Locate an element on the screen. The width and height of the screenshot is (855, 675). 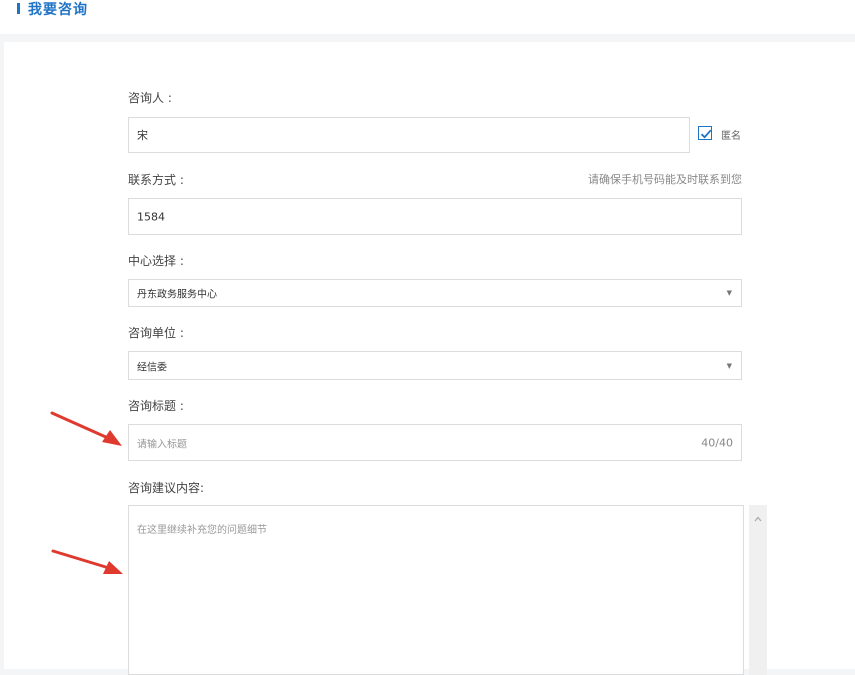
consultant-value: 宋 is located at coordinates (142, 135).